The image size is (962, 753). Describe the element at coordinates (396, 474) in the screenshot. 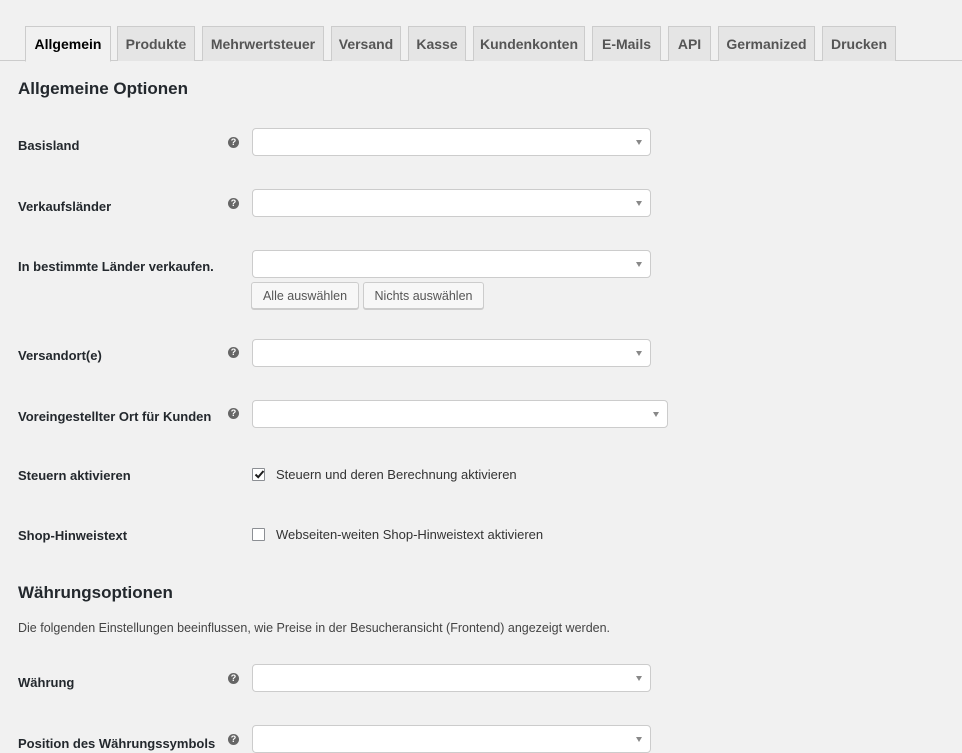

I see `steuern-checkbox-label: Steuern und deren Berechnung aktivieren` at that location.